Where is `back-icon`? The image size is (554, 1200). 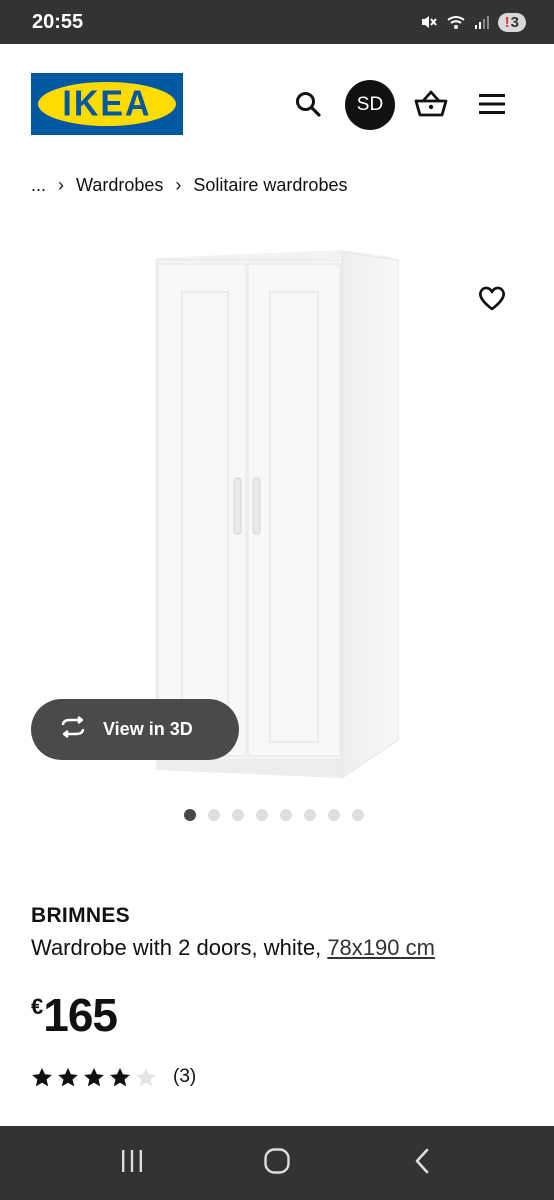 back-icon is located at coordinates (422, 1163).